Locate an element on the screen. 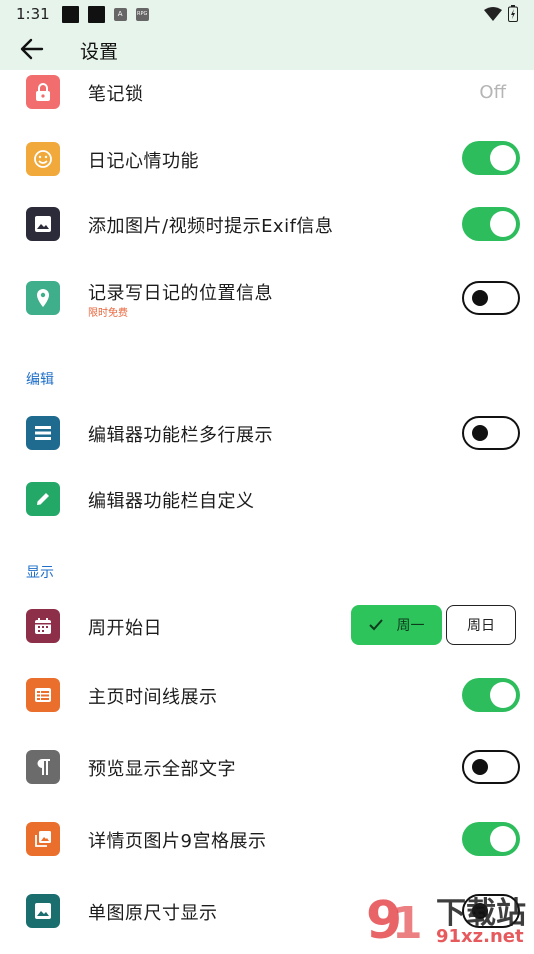 Image resolution: width=534 pixels, height=954 pixels. calendar-icon is located at coordinates (43, 626).